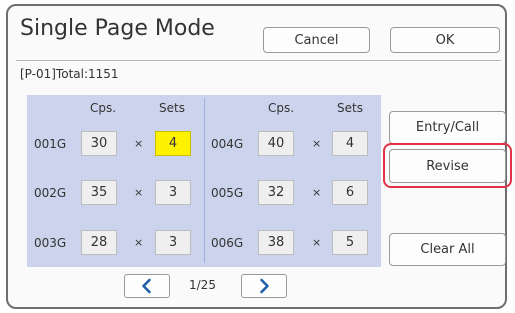 This screenshot has width=515, height=313. Describe the element at coordinates (447, 127) in the screenshot. I see `entry-call-button: Entry/Call` at that location.